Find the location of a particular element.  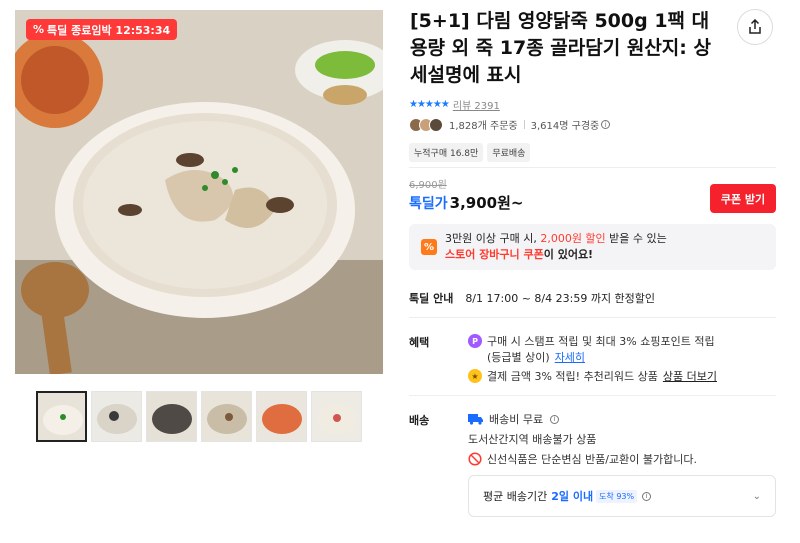

review-link: 리뷰 2391 is located at coordinates (476, 104).